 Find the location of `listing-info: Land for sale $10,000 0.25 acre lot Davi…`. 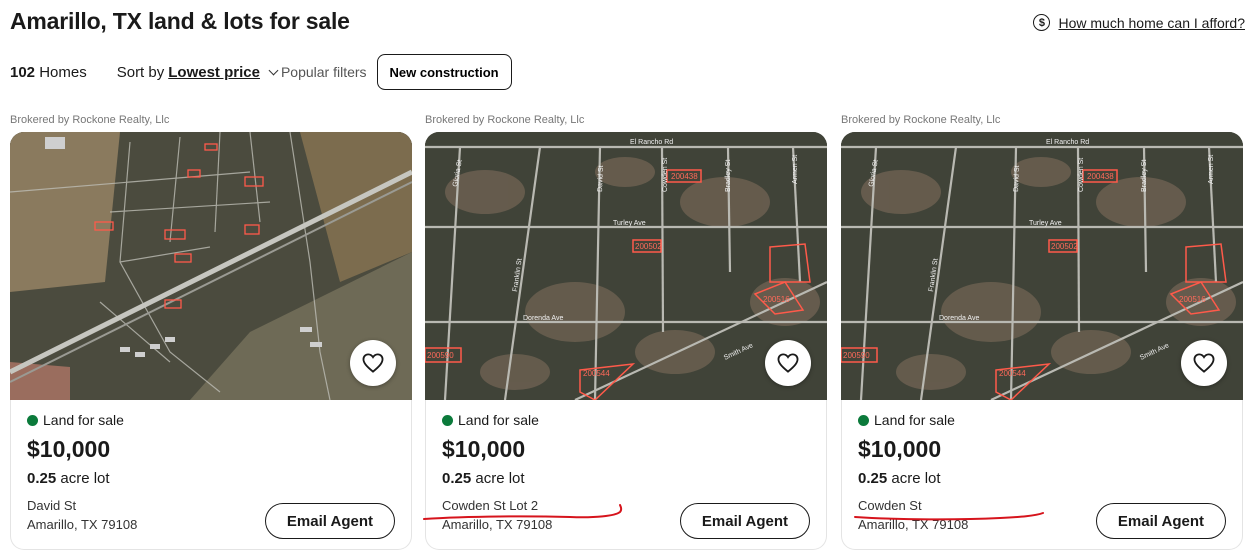

listing-info: Land for sale $10,000 0.25 acre lot Davi… is located at coordinates (211, 475).